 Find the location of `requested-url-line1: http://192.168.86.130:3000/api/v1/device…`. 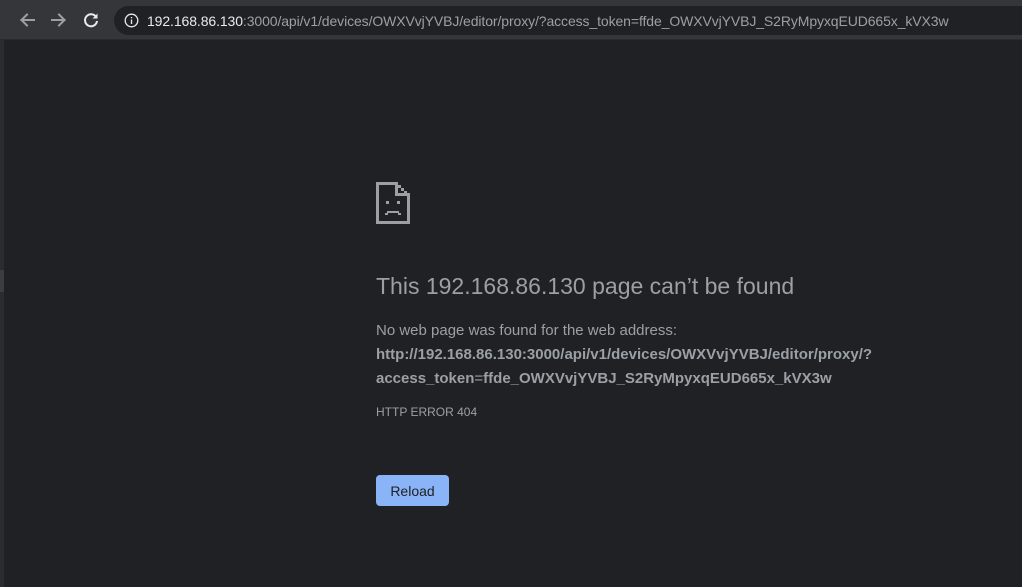

requested-url-line1: http://192.168.86.130:3000/api/v1/device… is located at coordinates (624, 354).